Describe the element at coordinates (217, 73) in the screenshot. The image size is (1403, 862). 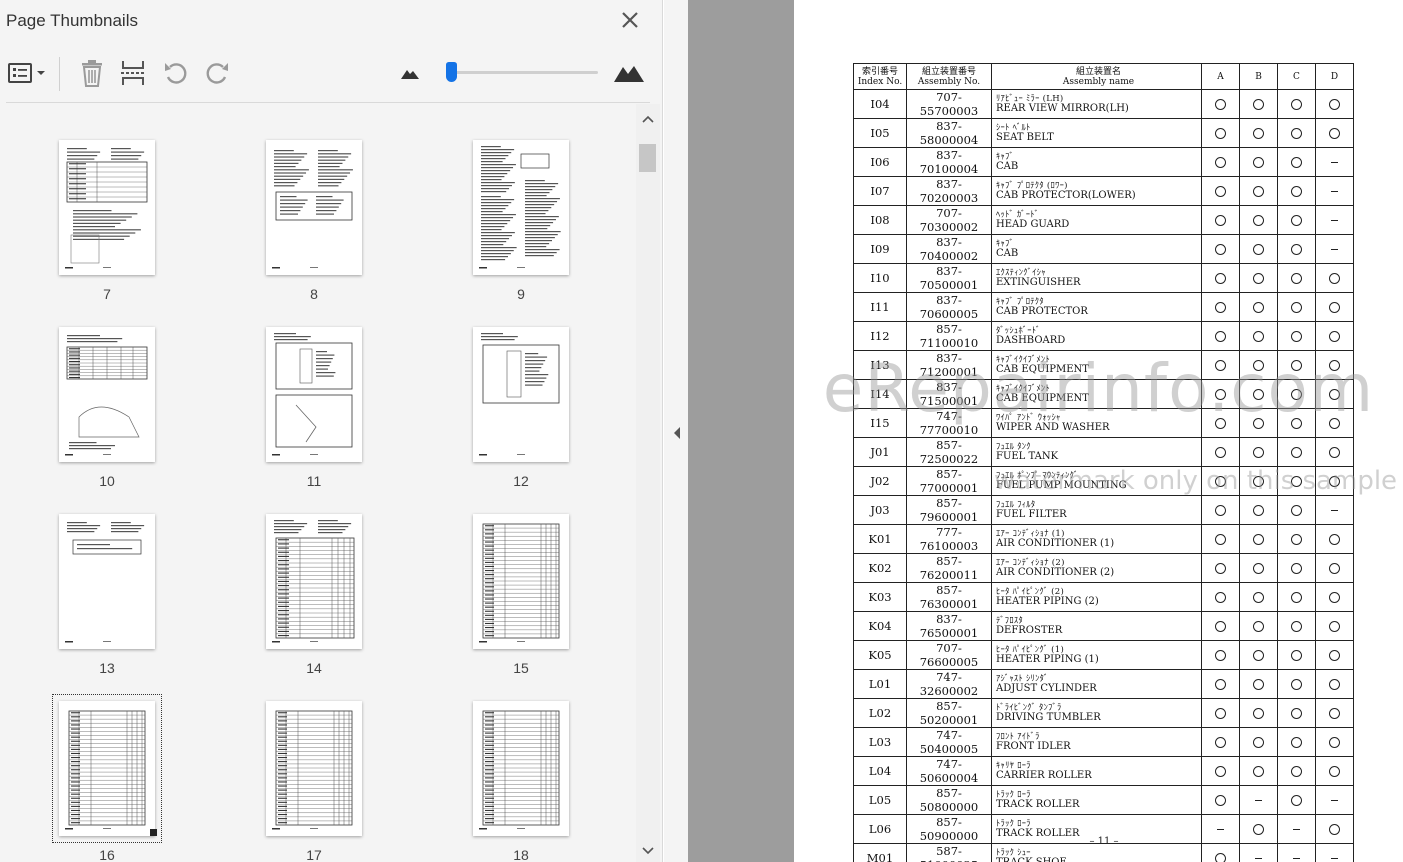
I see `rotate-clockwise-button` at that location.